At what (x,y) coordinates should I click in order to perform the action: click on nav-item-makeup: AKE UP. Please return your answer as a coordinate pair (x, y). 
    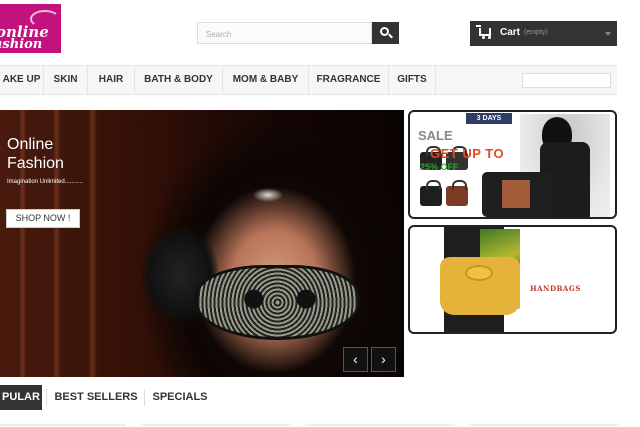
    Looking at the image, I should click on (22, 80).